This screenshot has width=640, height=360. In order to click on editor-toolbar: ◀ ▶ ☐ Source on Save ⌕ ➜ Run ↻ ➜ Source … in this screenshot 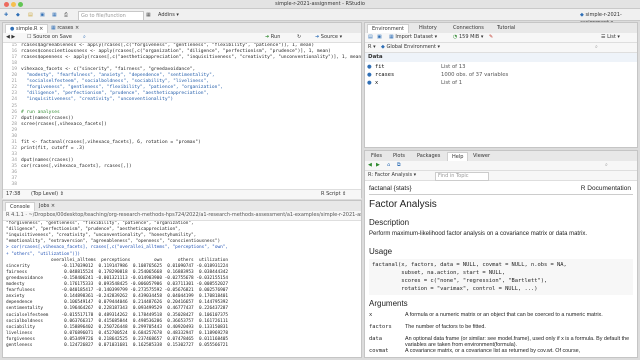, I will do `click(182, 38)`.